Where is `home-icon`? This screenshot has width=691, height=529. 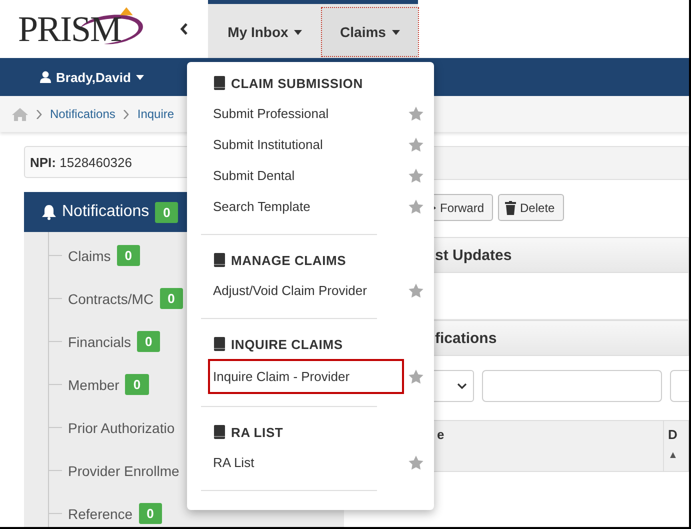
home-icon is located at coordinates (20, 114).